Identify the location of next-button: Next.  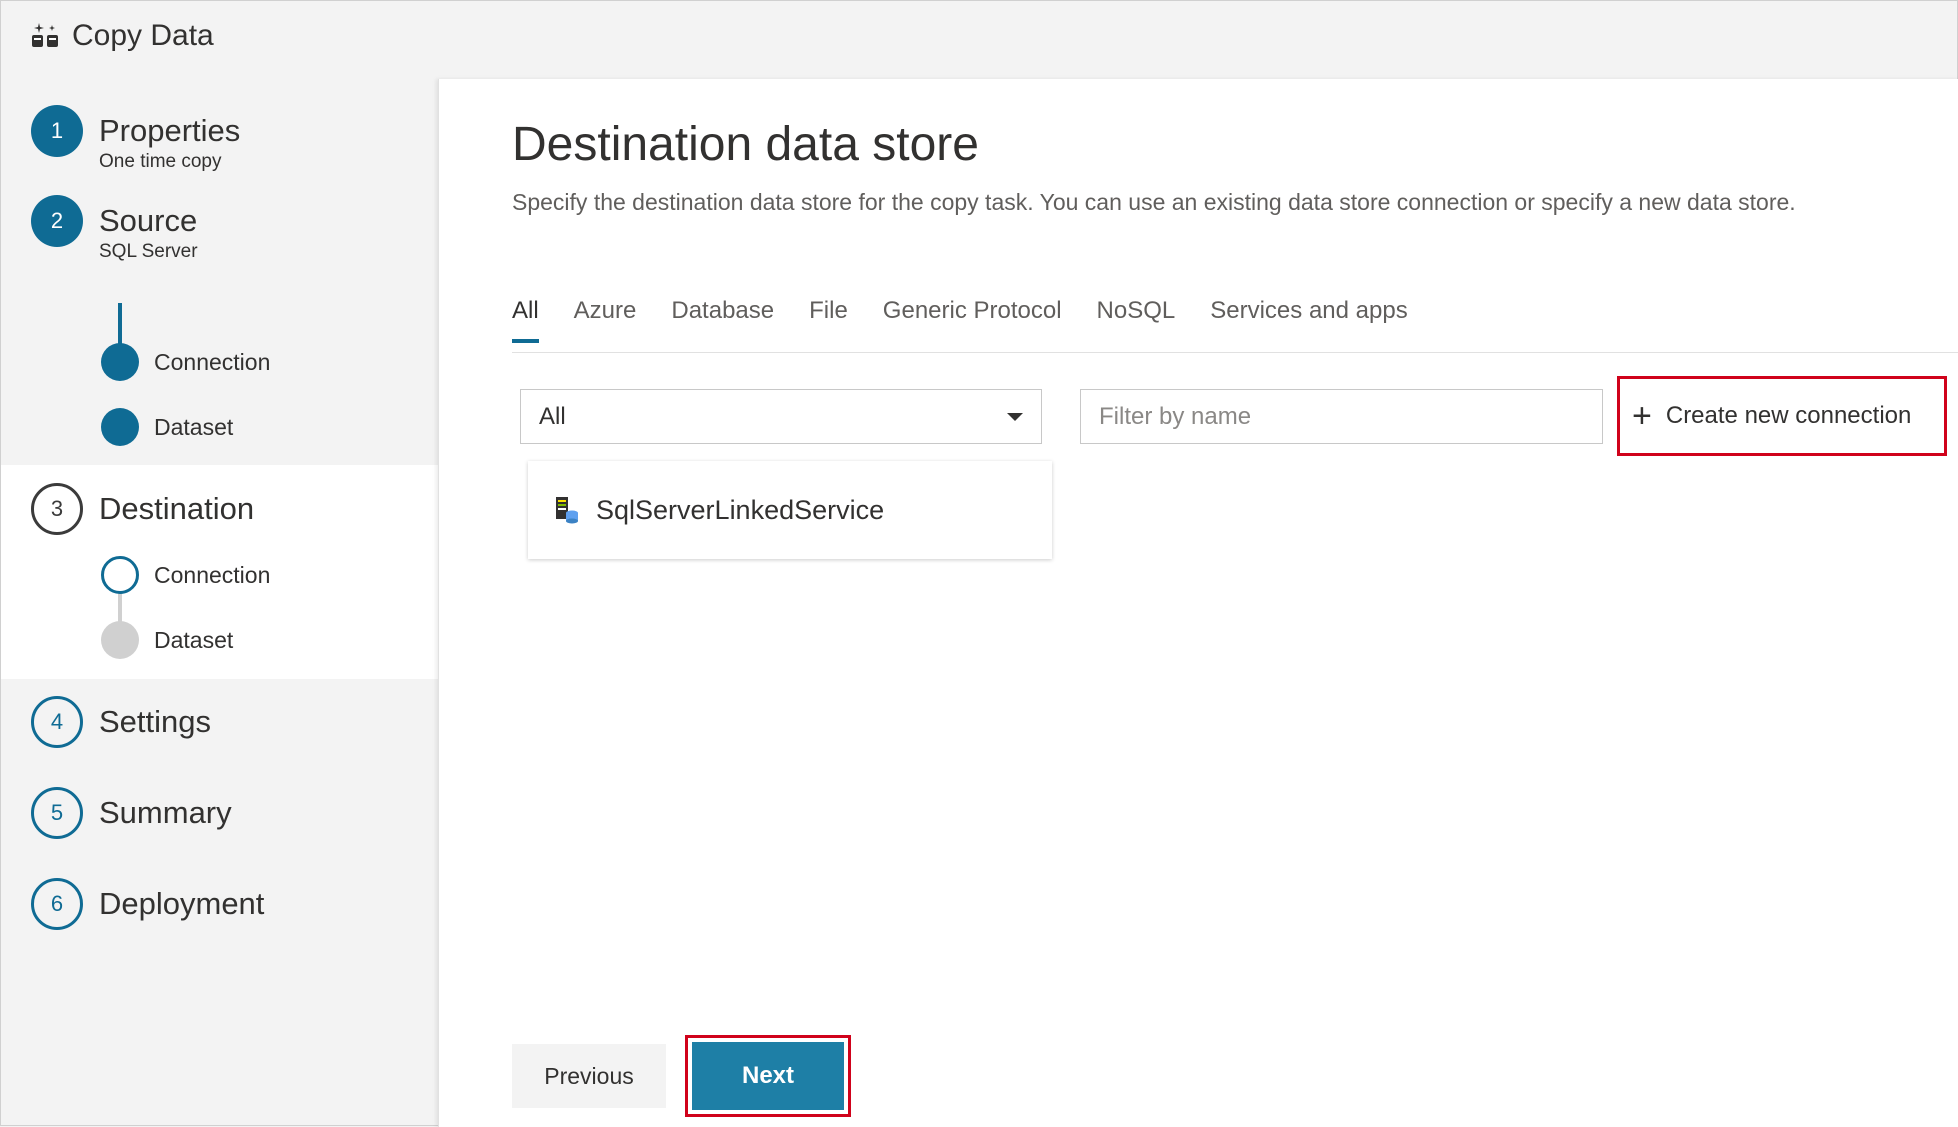
(768, 1076).